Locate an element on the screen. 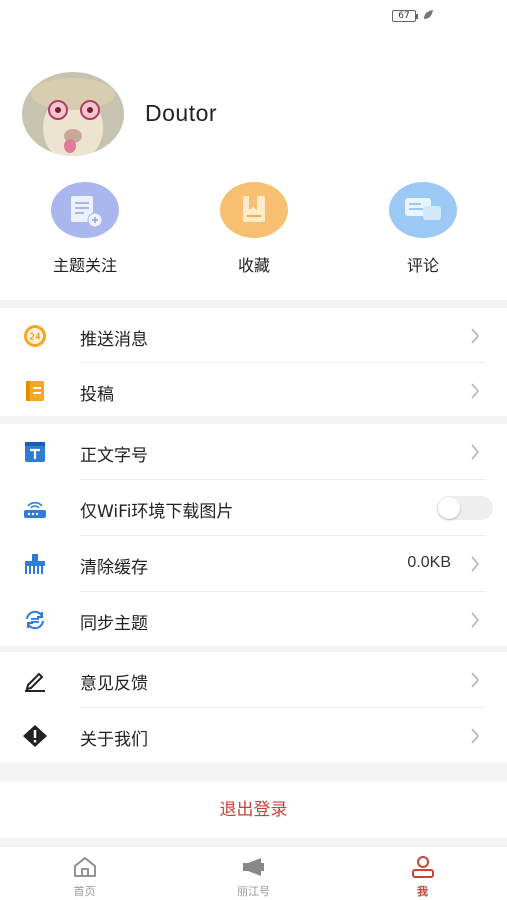  quick-action-topics: 主题关注 is located at coordinates (85, 229).